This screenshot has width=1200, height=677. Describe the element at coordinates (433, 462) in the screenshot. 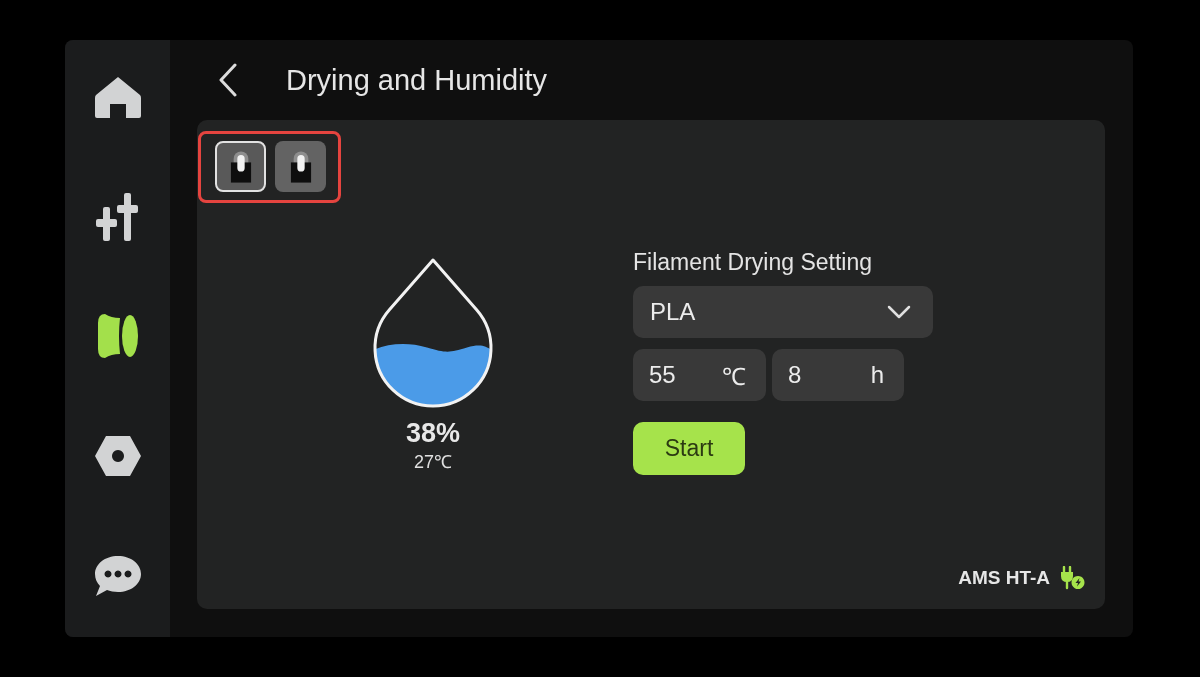

I see `temperature-reading: 27℃` at that location.